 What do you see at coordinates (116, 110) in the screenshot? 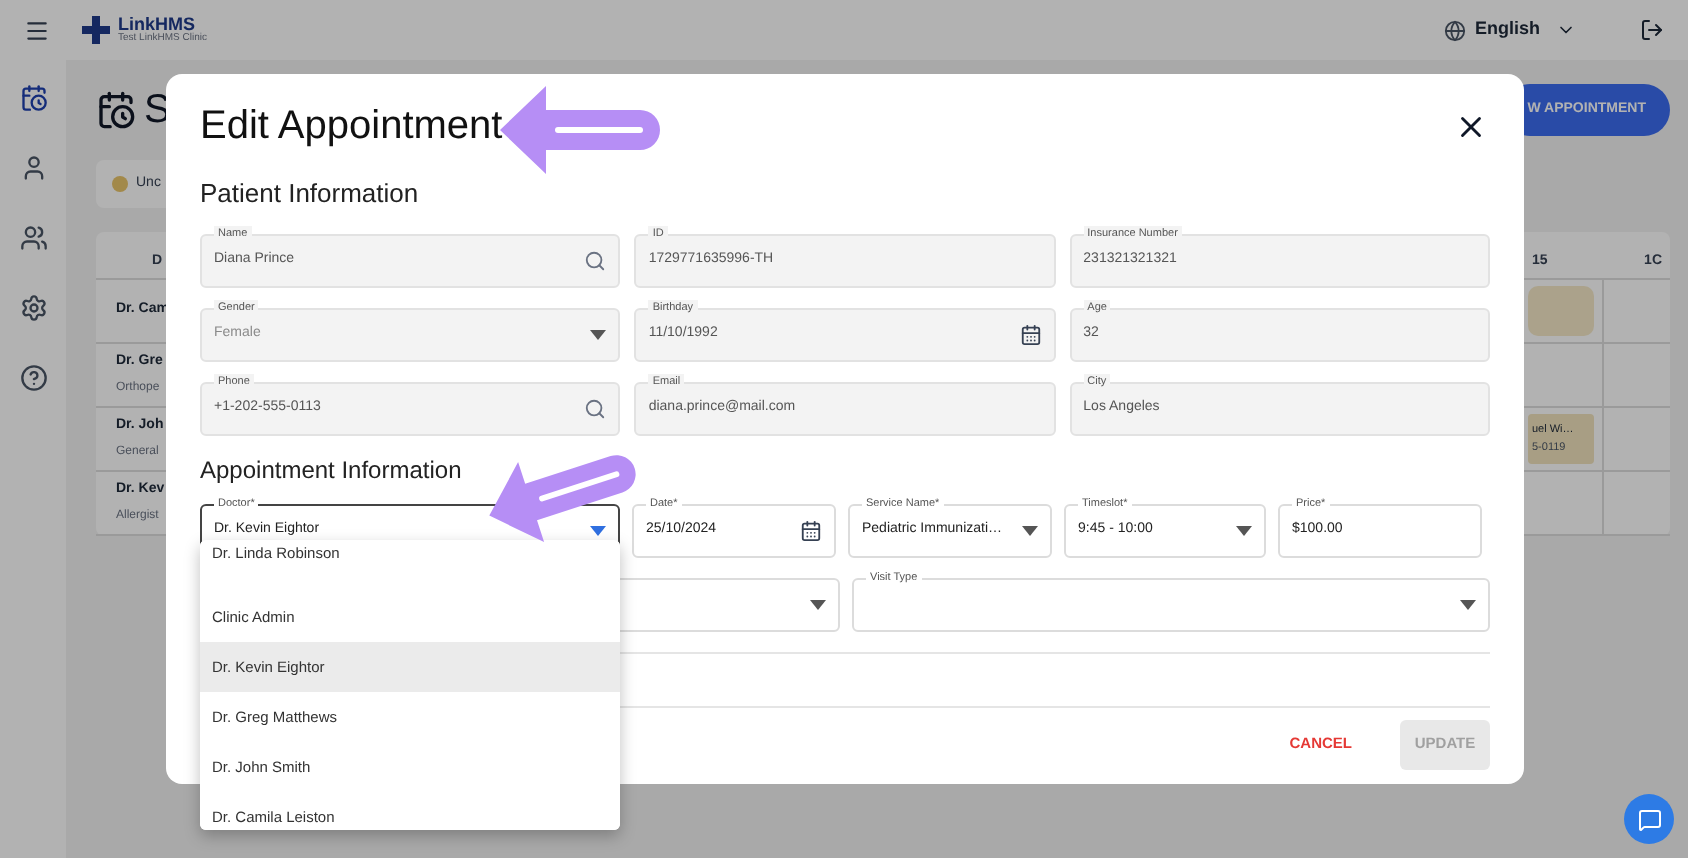
I see `clock-calendar-icon` at bounding box center [116, 110].